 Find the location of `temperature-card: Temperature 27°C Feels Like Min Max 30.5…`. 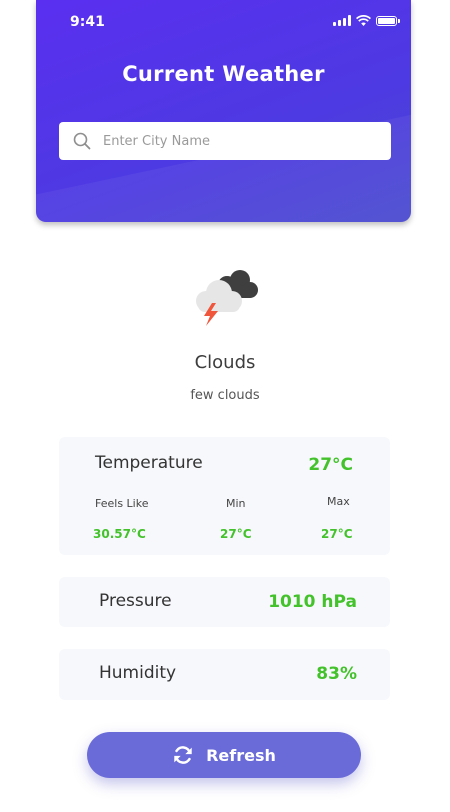

temperature-card: Temperature 27°C Feels Like Min Max 30.5… is located at coordinates (224, 496).